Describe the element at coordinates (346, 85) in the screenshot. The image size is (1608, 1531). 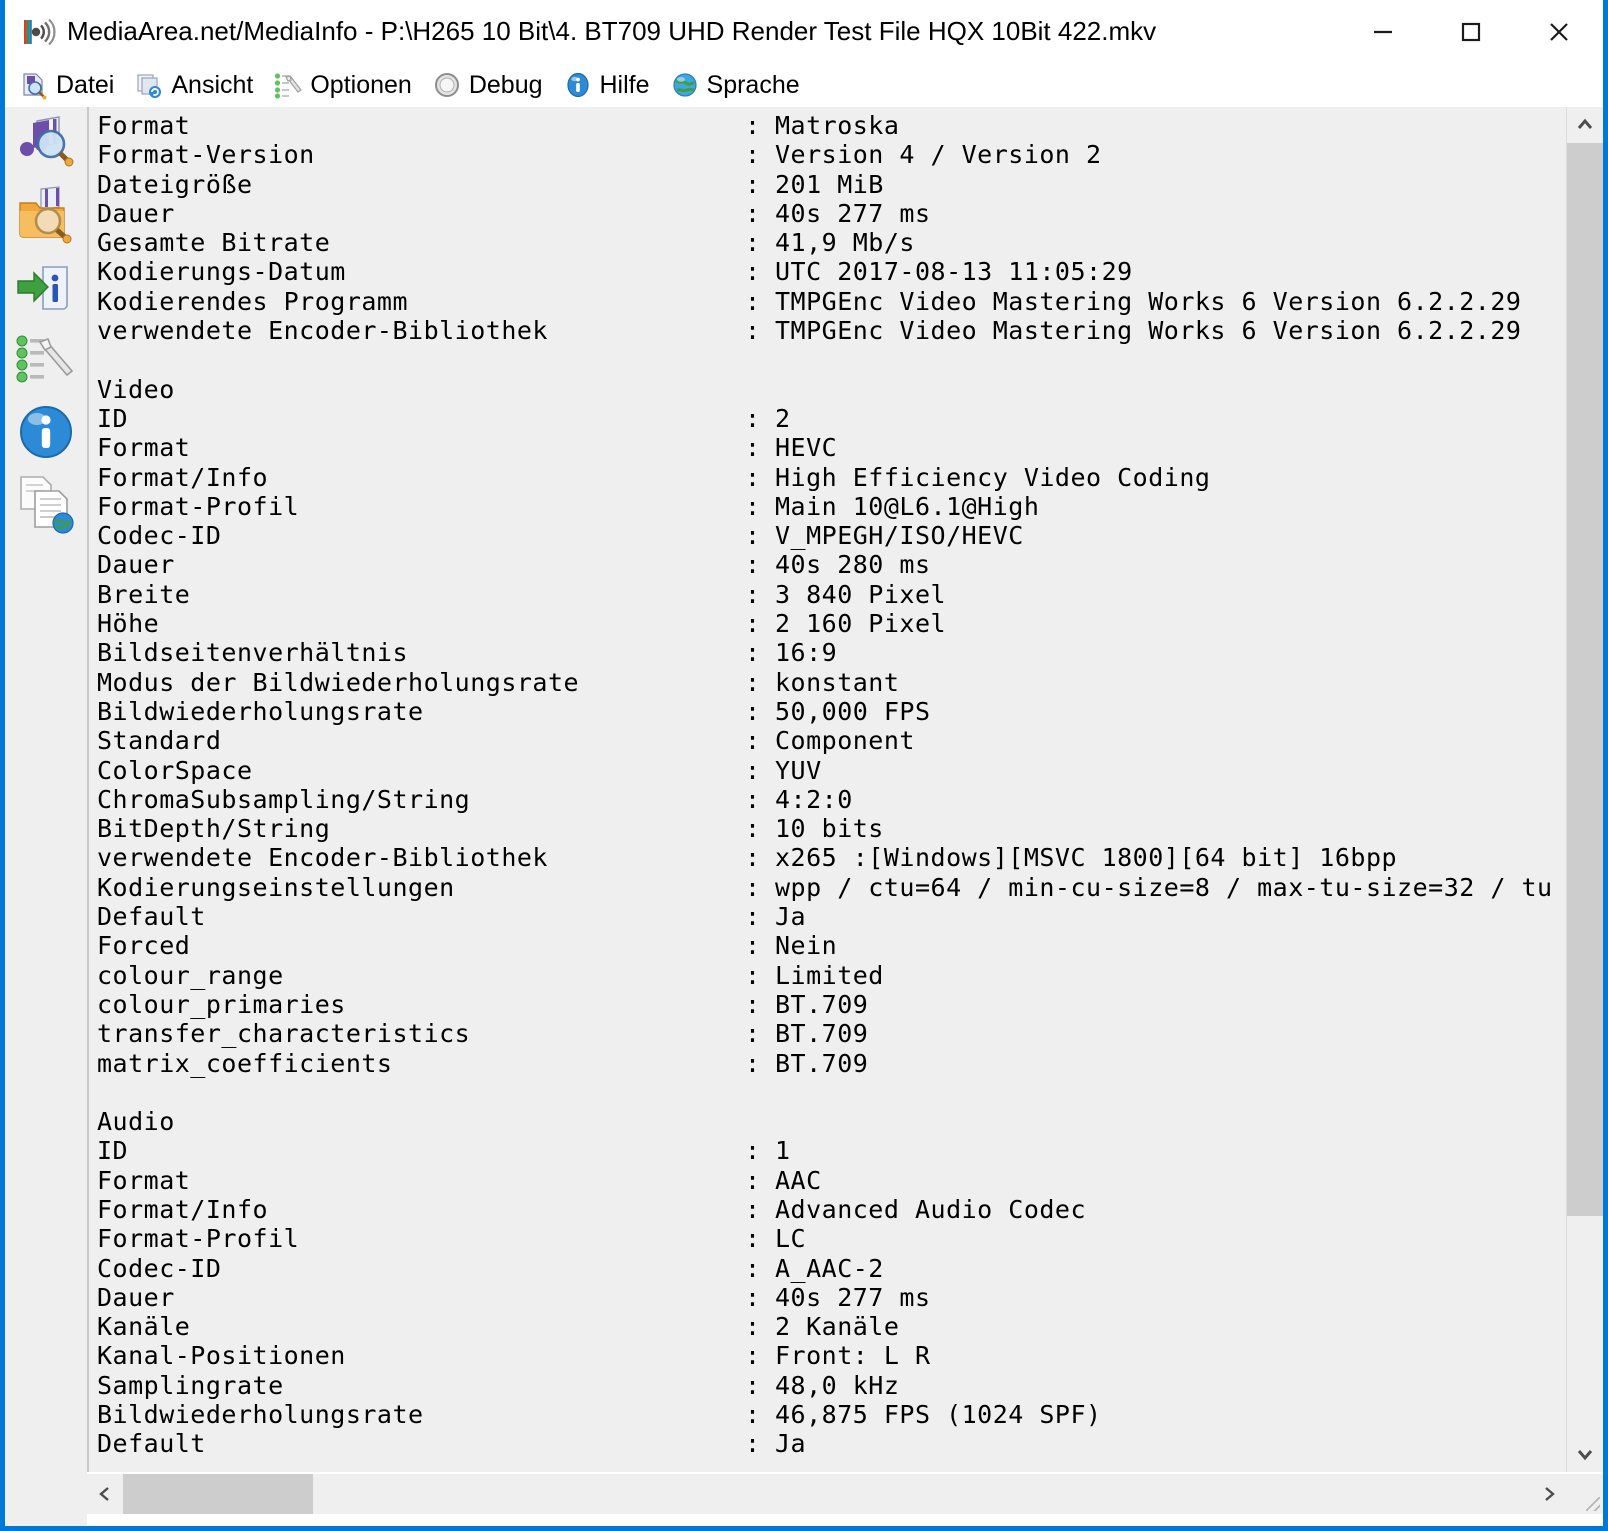
I see `menu-item-optionen: Optionen` at that location.